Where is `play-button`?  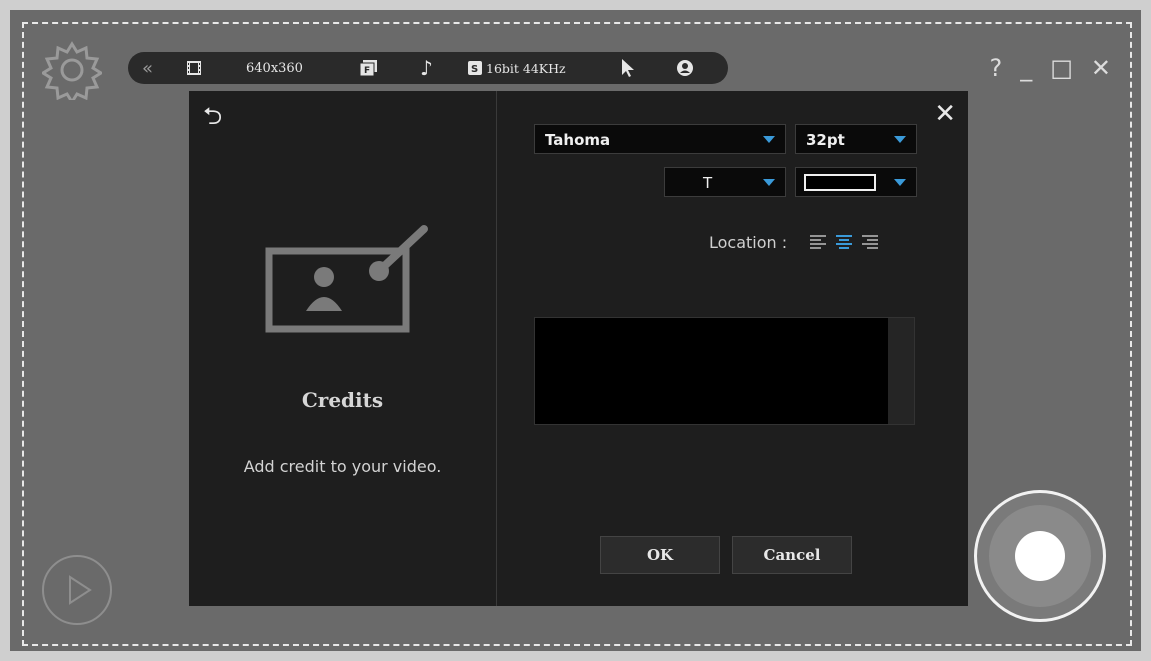 play-button is located at coordinates (77, 590).